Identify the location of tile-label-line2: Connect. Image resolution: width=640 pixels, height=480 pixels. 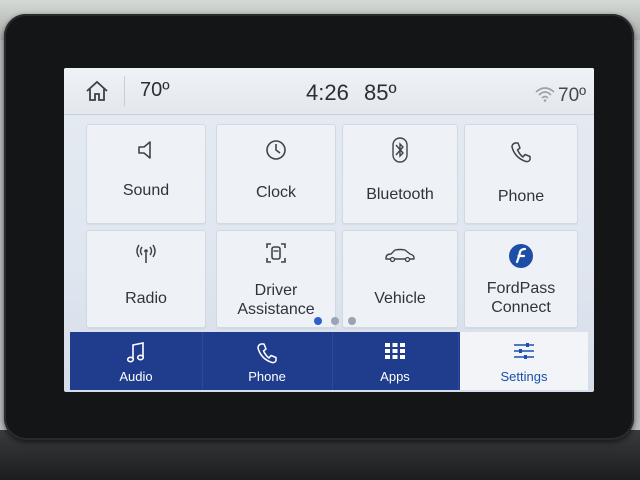
(521, 307).